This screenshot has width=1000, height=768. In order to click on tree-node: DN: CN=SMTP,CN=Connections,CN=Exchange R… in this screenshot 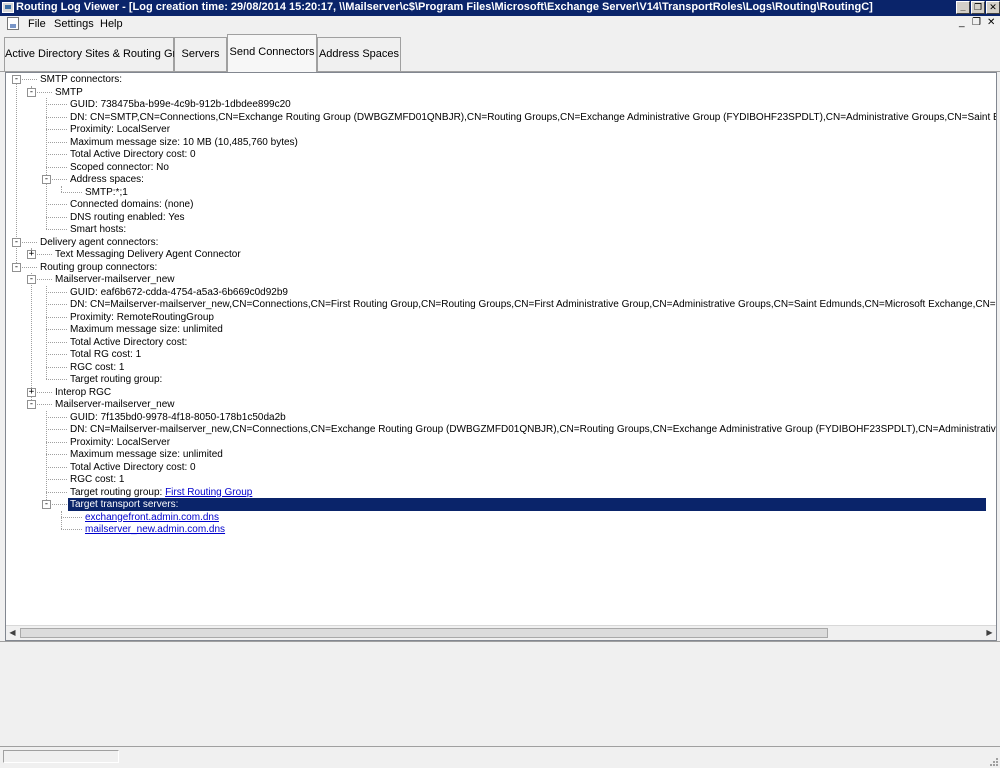, I will do `click(532, 117)`.